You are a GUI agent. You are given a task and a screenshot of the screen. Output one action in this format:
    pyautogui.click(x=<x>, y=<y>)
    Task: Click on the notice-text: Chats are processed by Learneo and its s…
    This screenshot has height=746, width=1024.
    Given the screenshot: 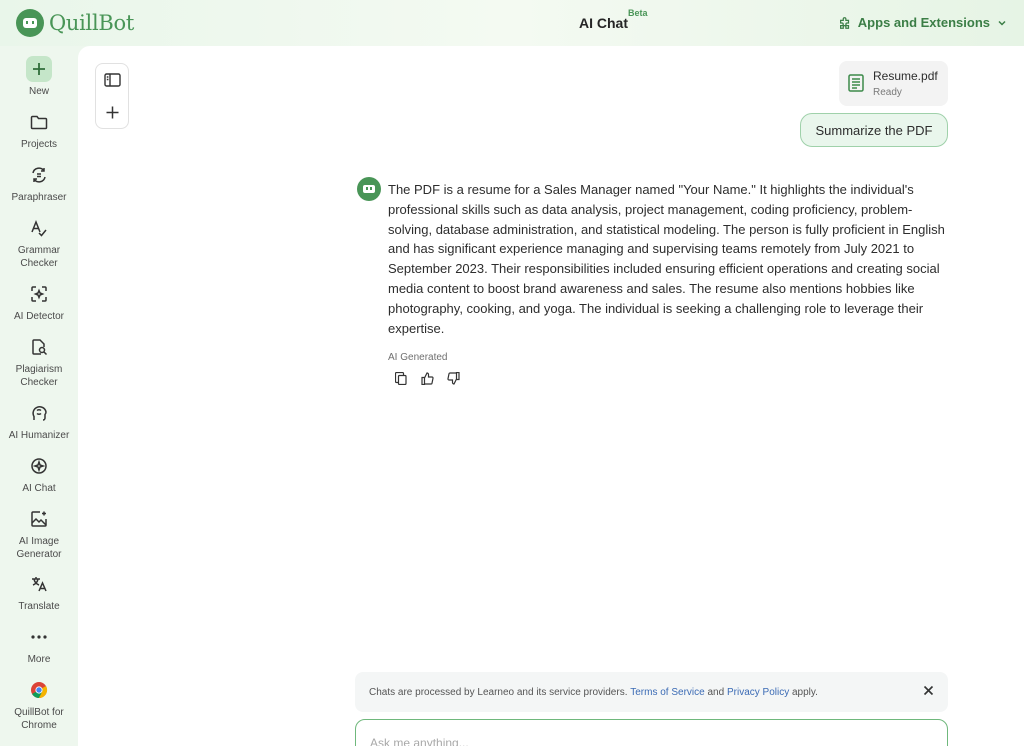 What is the action you would take?
    pyautogui.click(x=498, y=692)
    